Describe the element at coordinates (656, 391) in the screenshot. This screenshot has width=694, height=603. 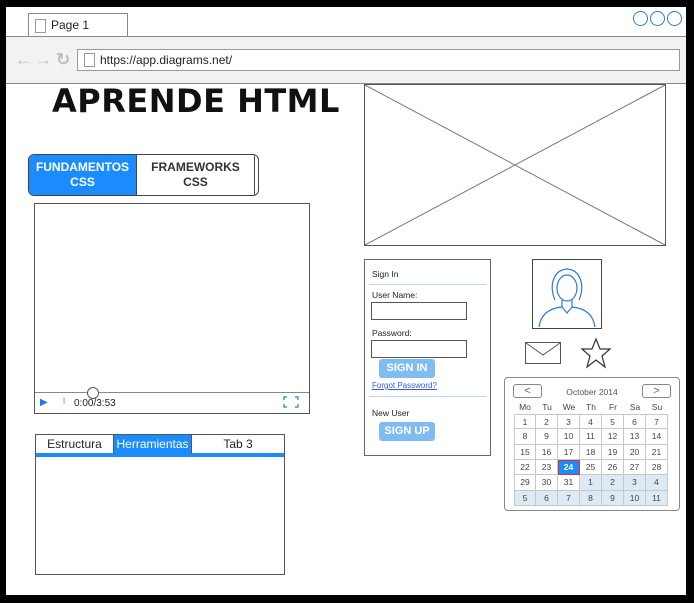
I see `calendar-next-button: >` at that location.